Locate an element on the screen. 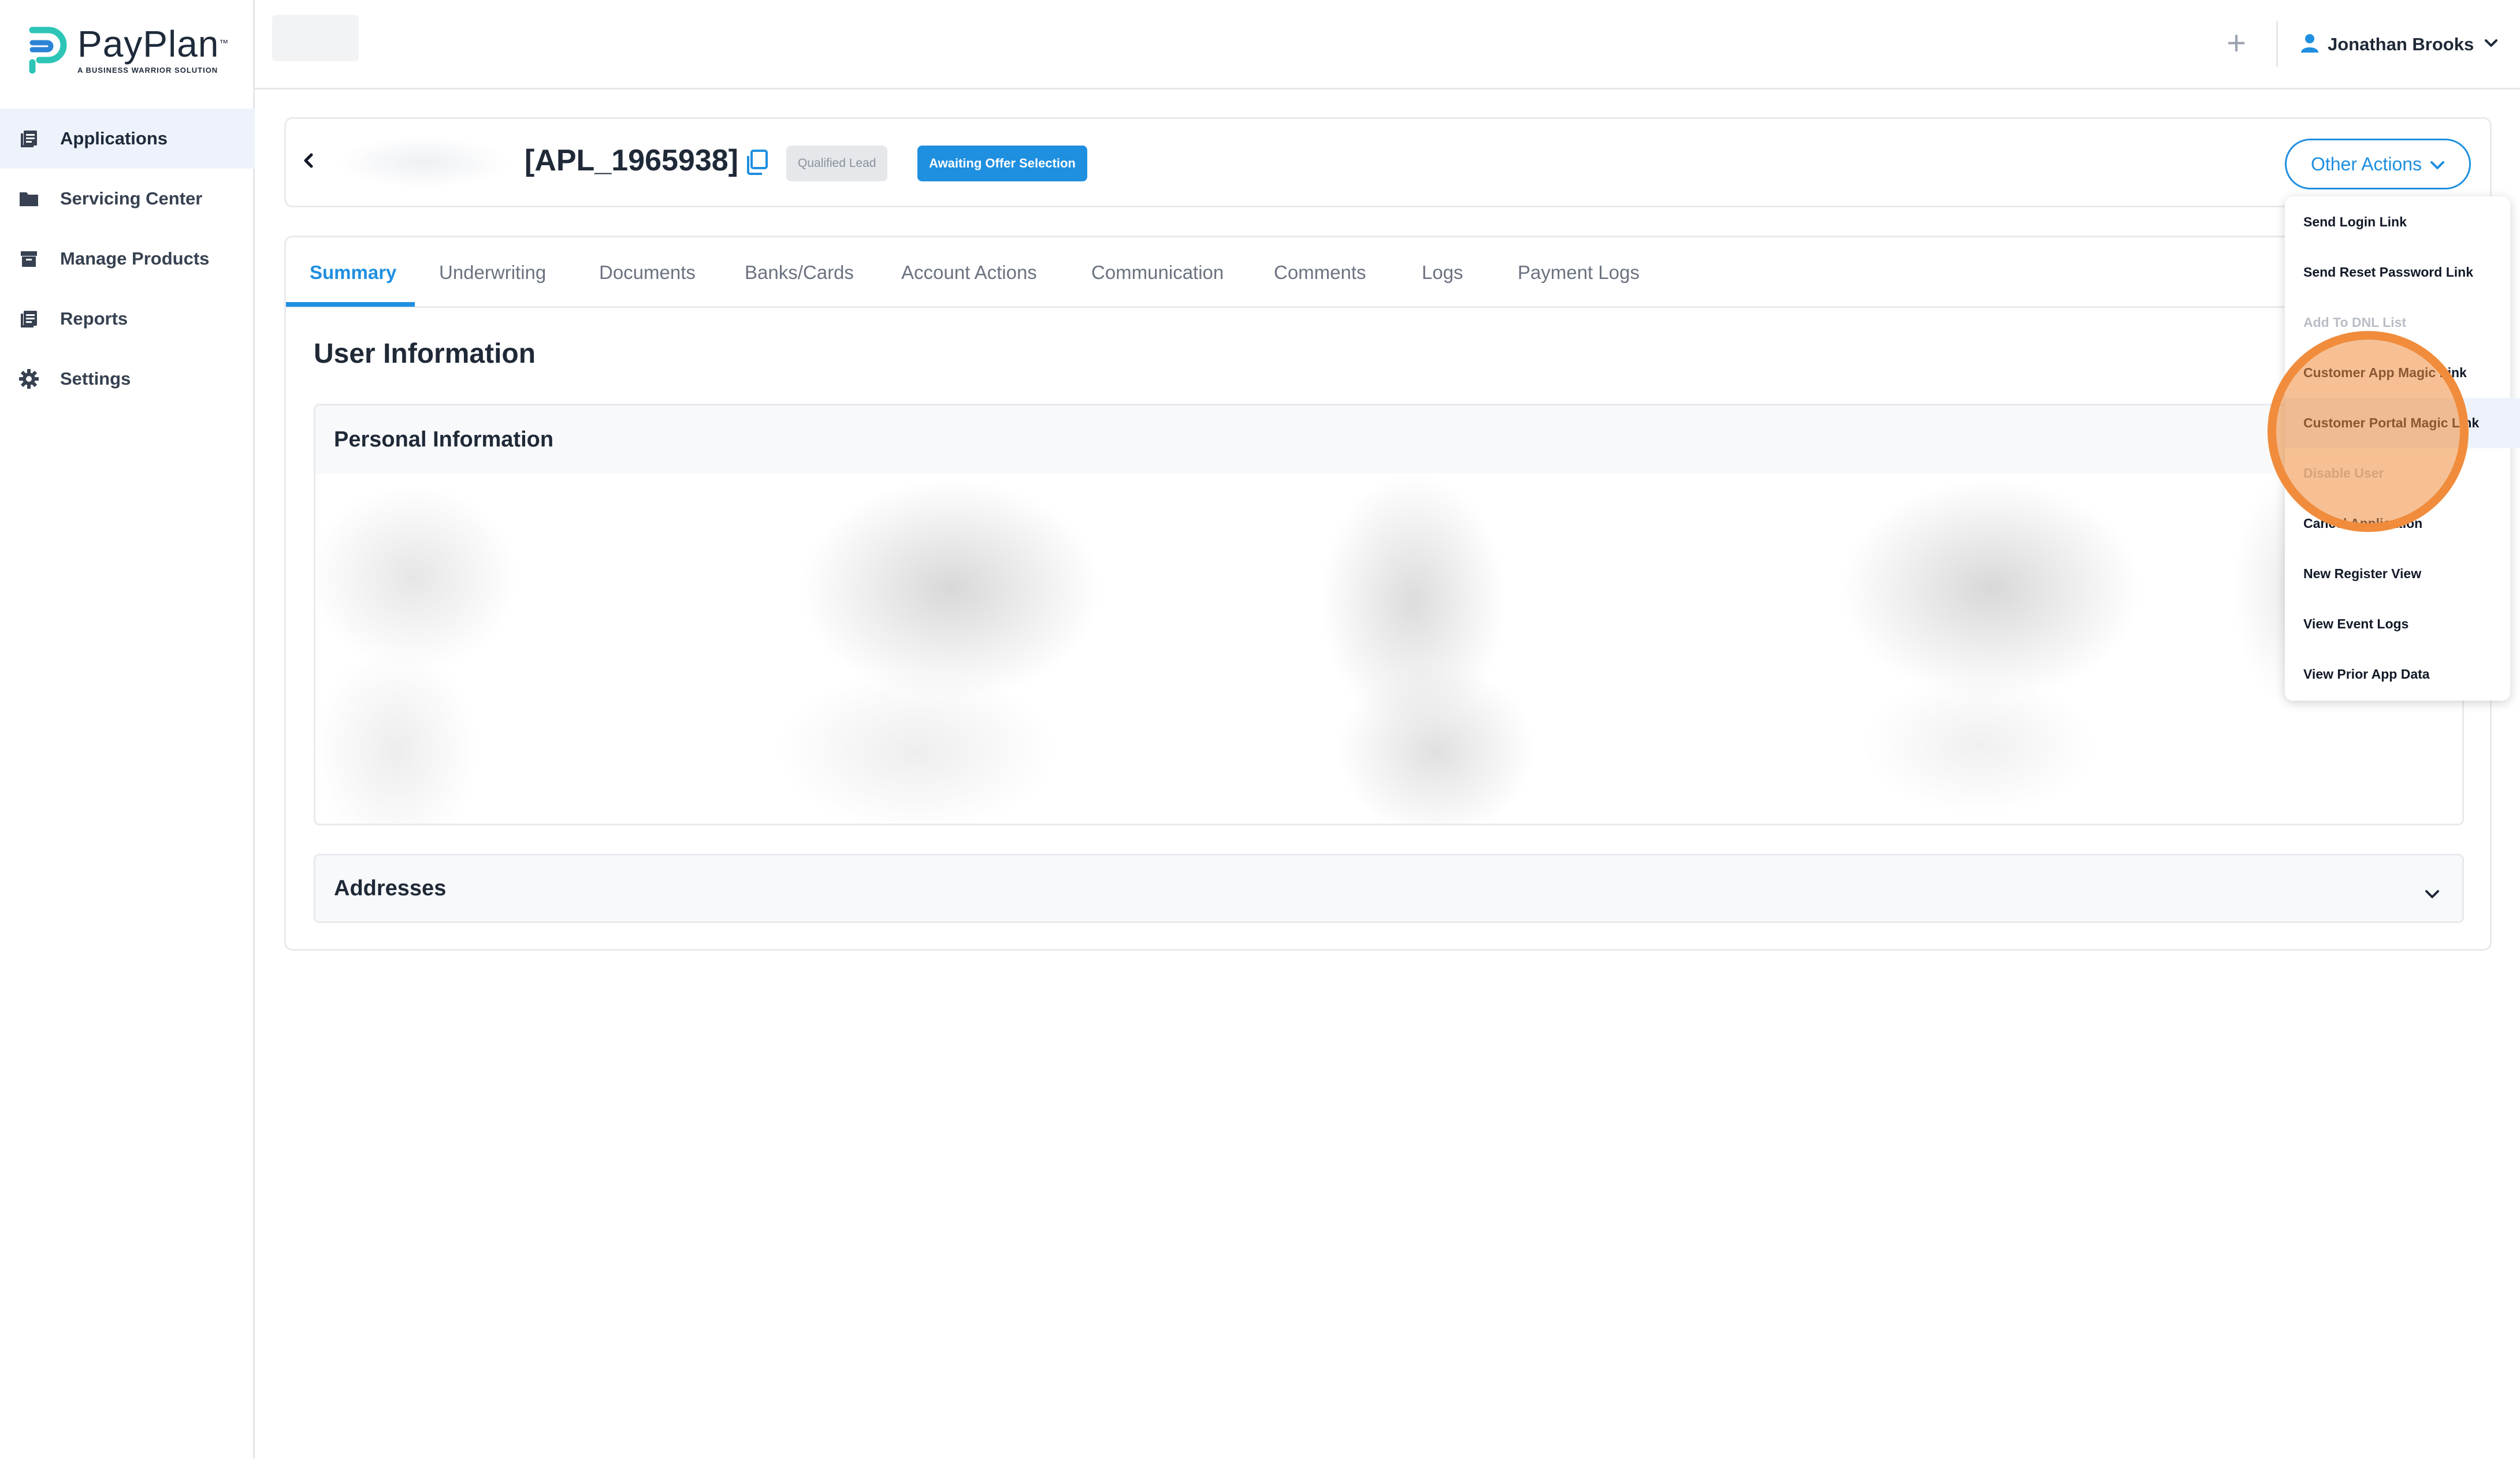 This screenshot has height=1459, width=2520. folder-icon is located at coordinates (28, 198).